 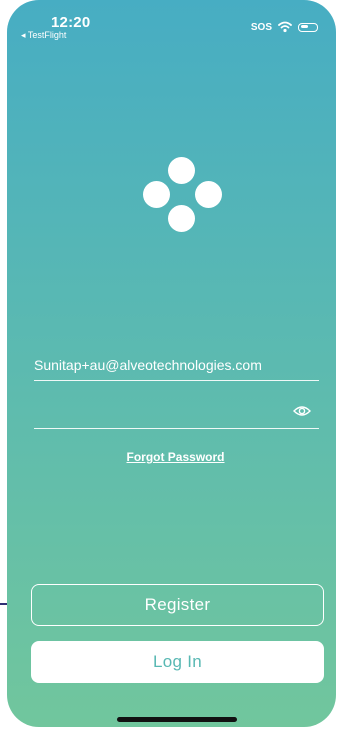 What do you see at coordinates (183, 197) in the screenshot?
I see `four-circles-logo` at bounding box center [183, 197].